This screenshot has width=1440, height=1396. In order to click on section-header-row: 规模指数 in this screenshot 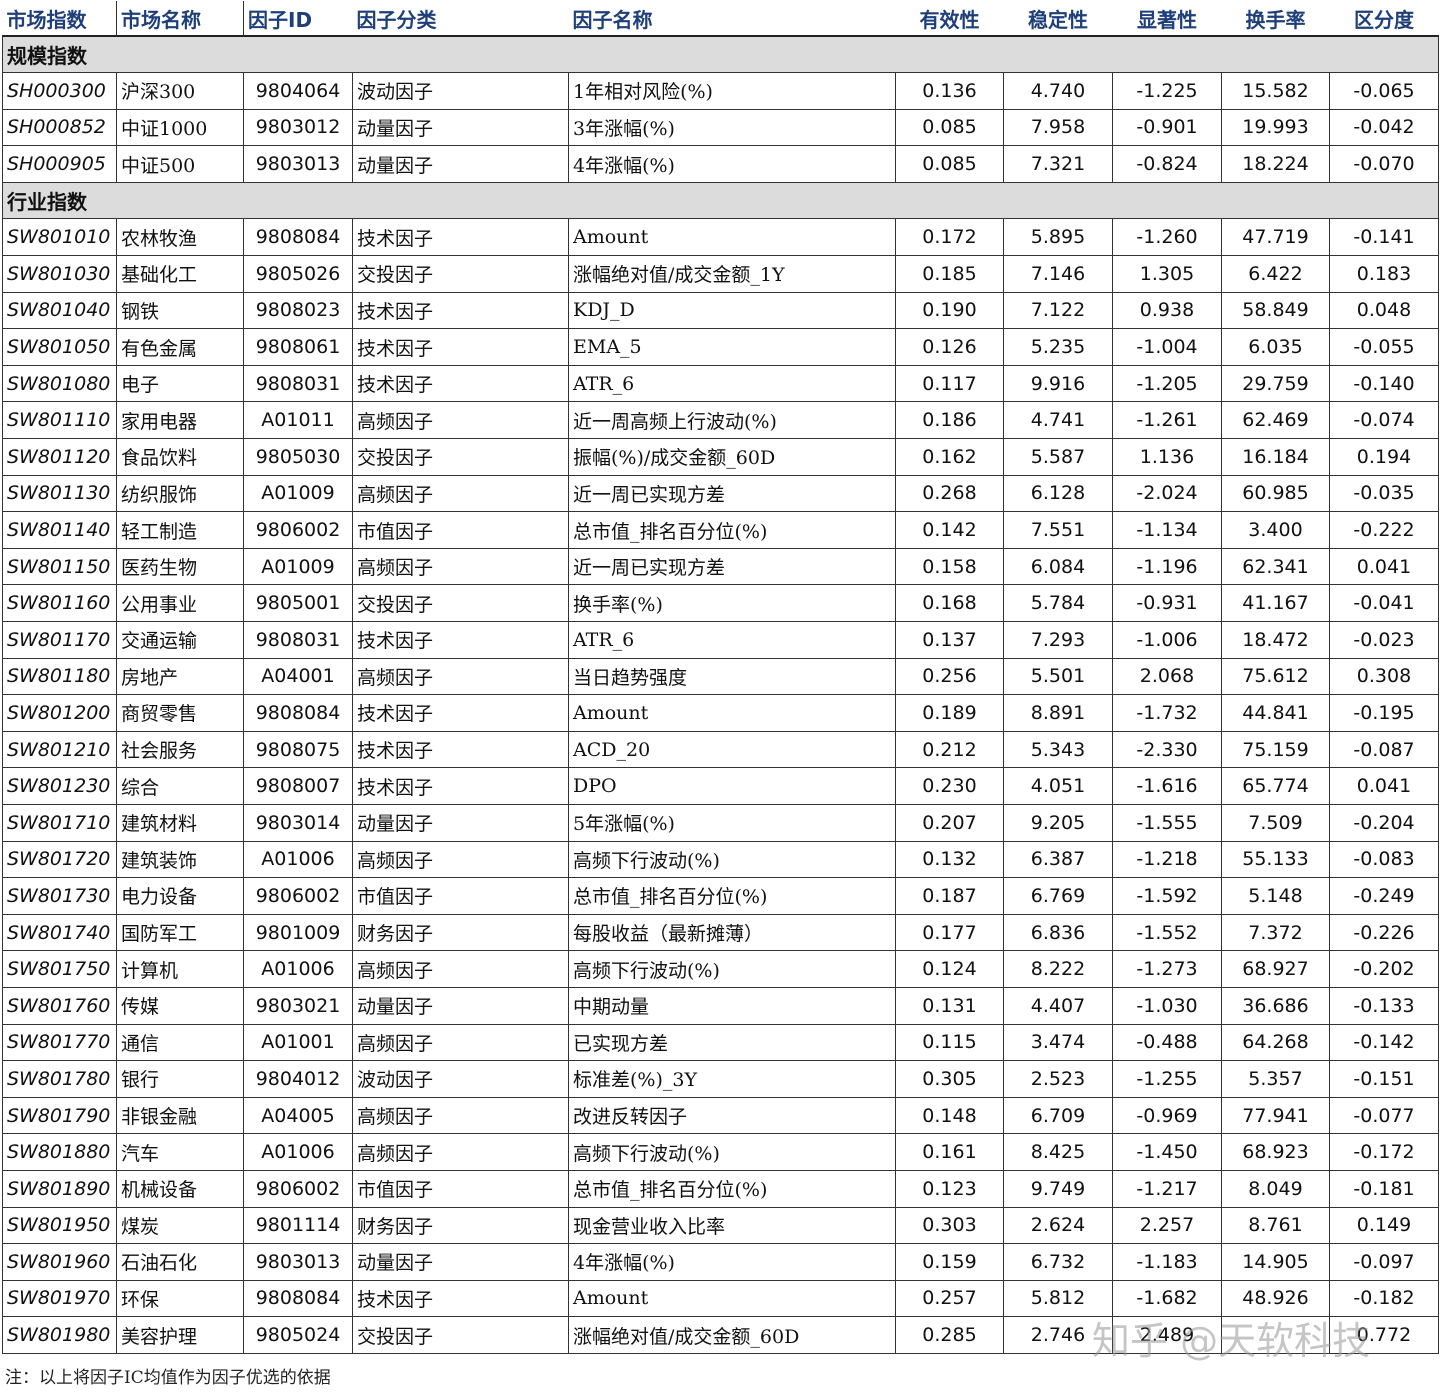, I will do `click(720, 55)`.